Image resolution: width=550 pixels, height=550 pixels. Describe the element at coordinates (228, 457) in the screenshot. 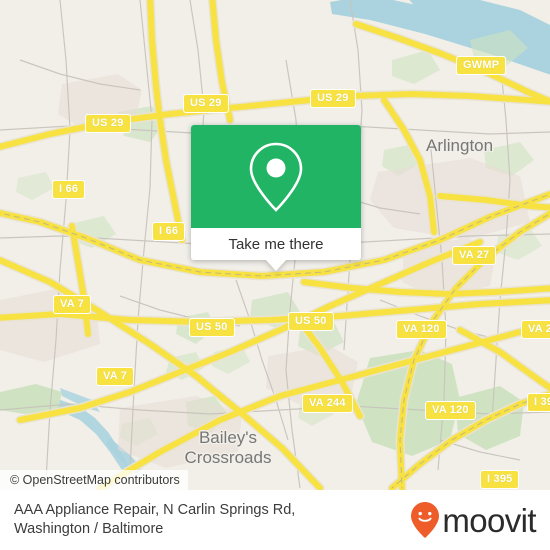

I see `place-label-line2: Crossroads` at that location.